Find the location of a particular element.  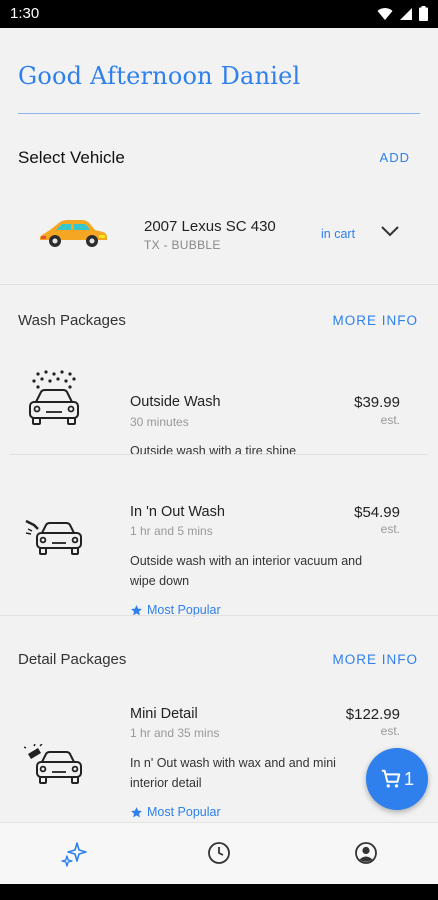

package-duration: 1 hr and 5 mins is located at coordinates (171, 531).